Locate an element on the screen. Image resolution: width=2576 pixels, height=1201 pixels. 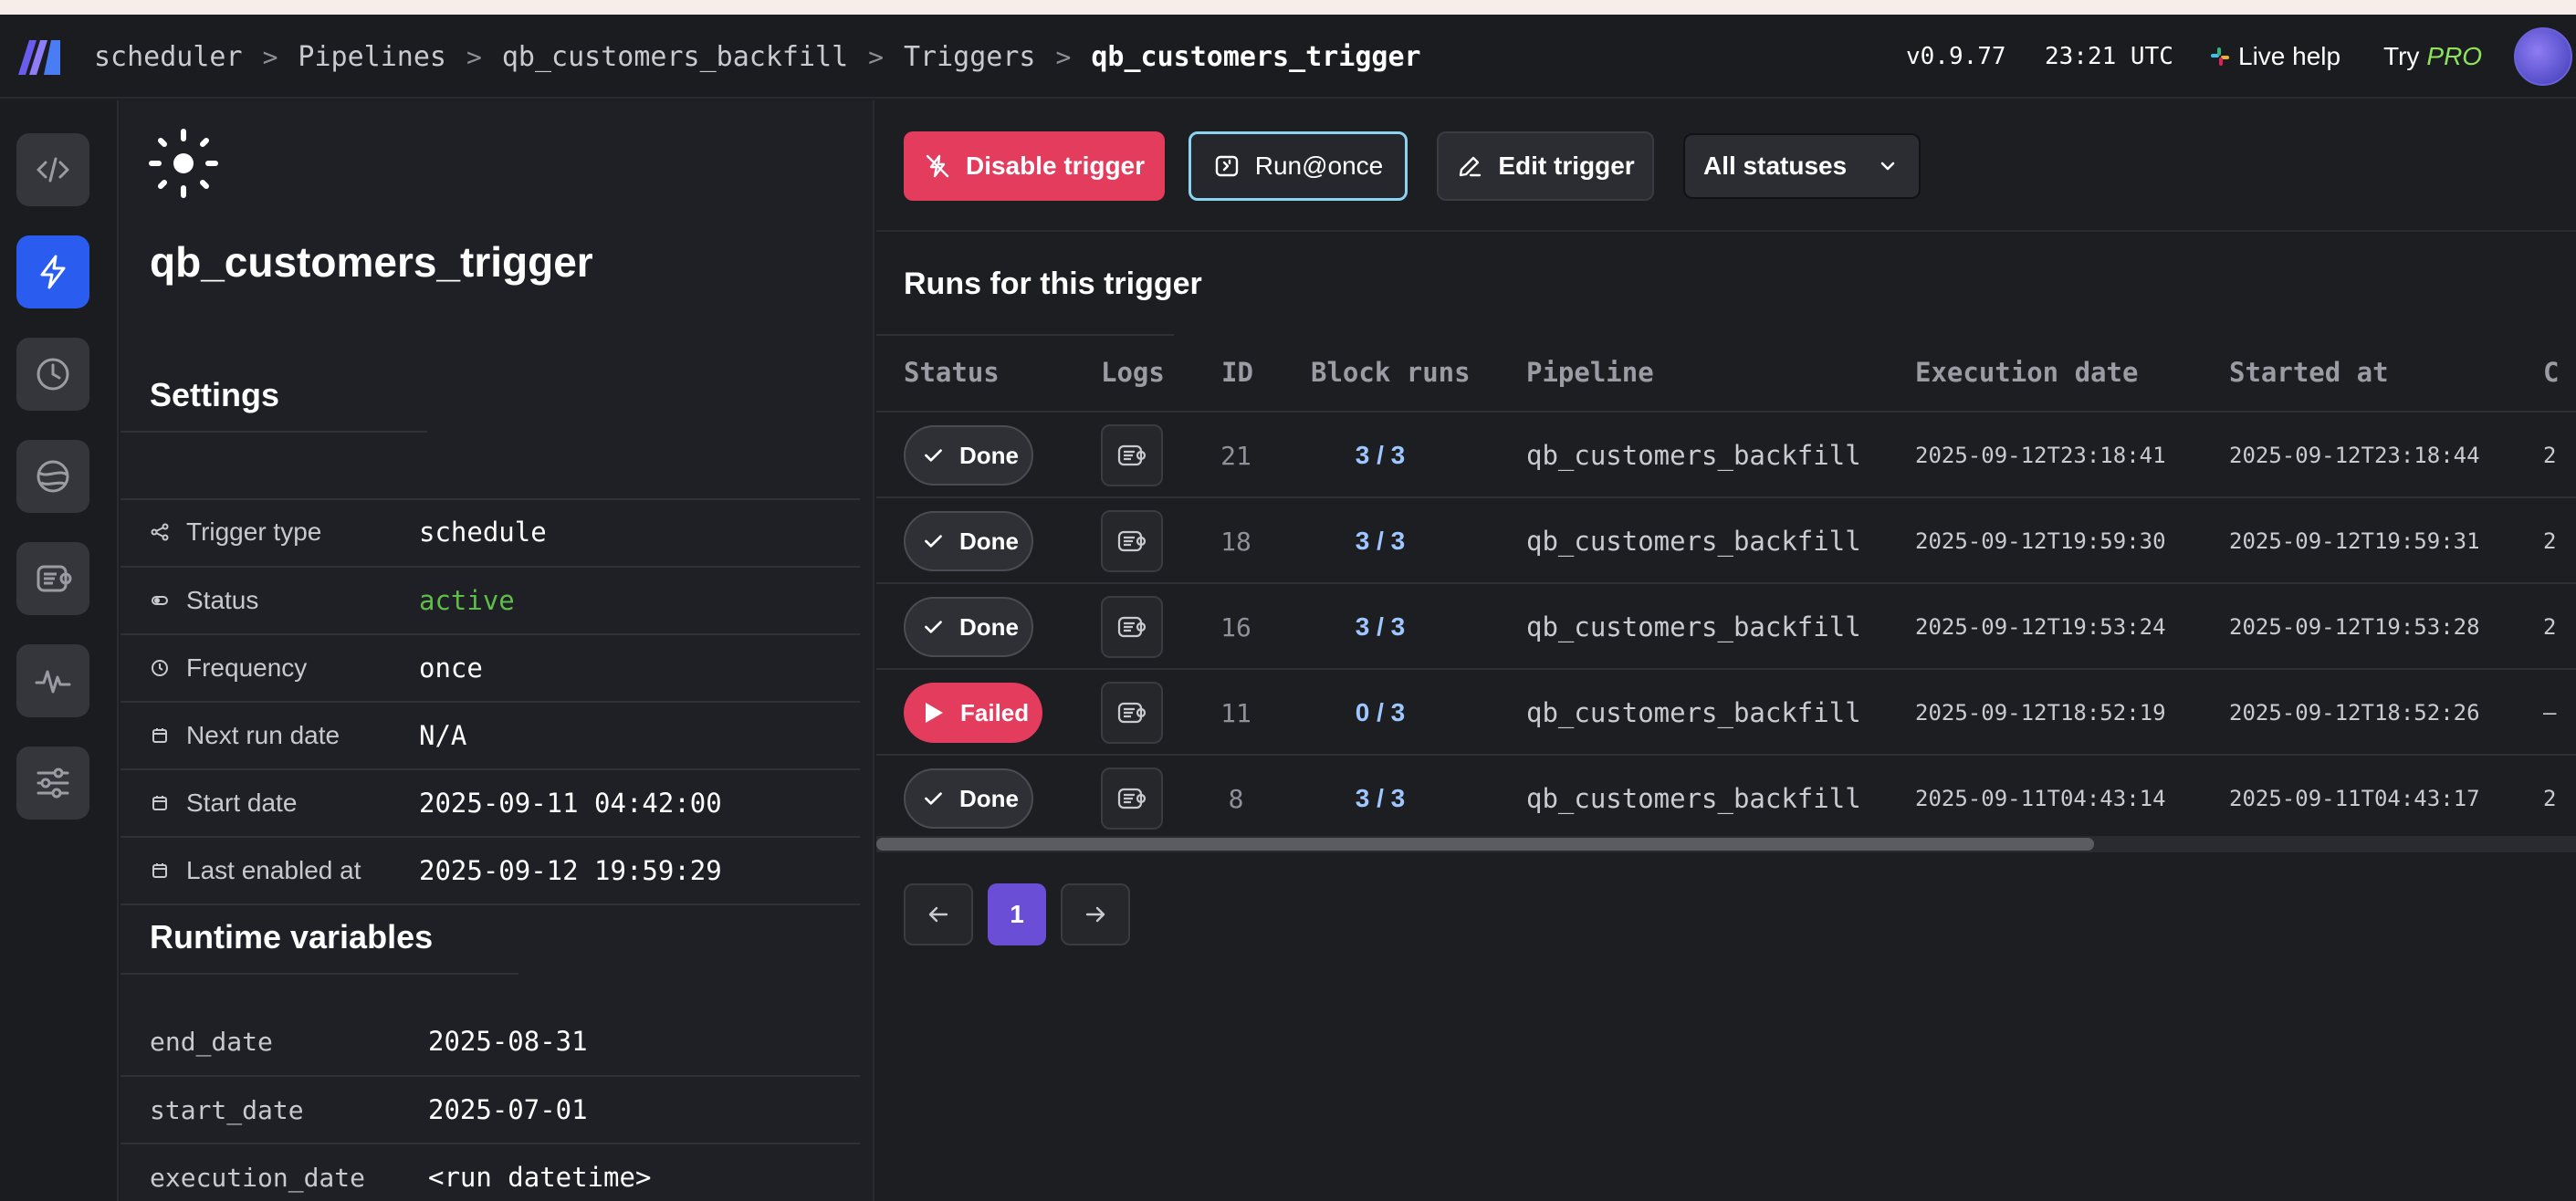
try-pro-link: Try PRO is located at coordinates (2432, 57).